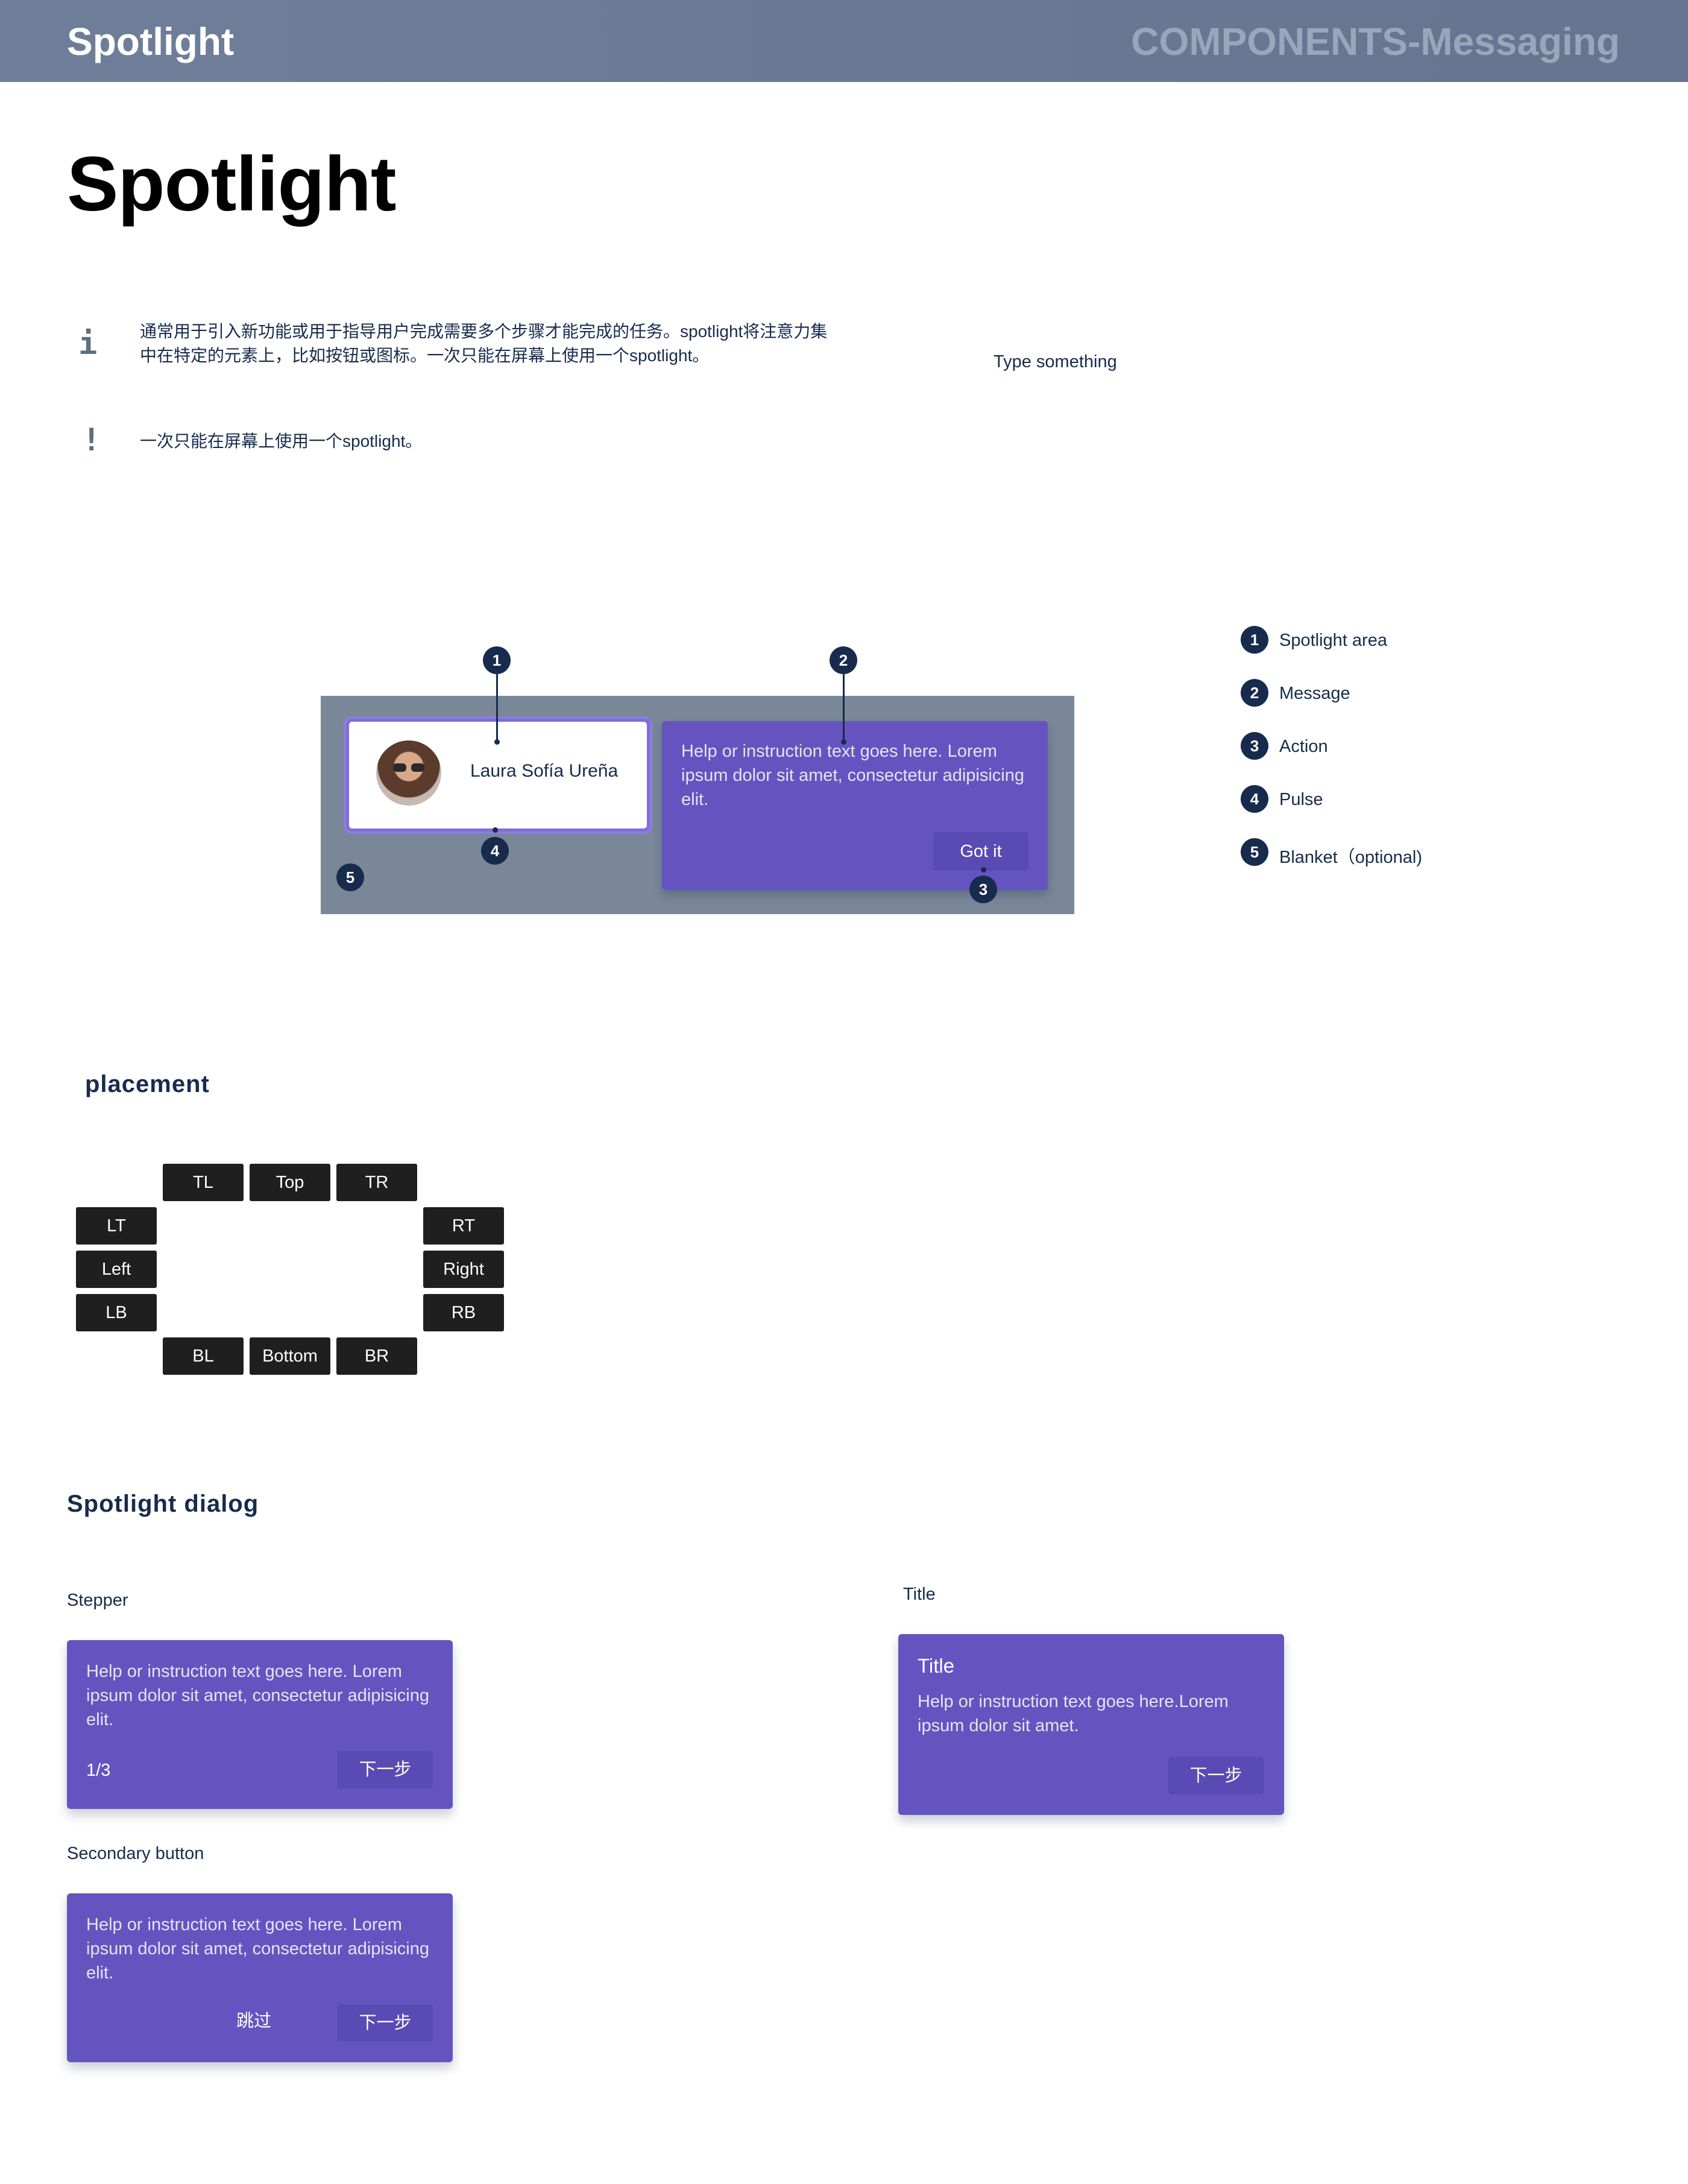  I want to click on secondary-button-label: Secondary button, so click(135, 1854).